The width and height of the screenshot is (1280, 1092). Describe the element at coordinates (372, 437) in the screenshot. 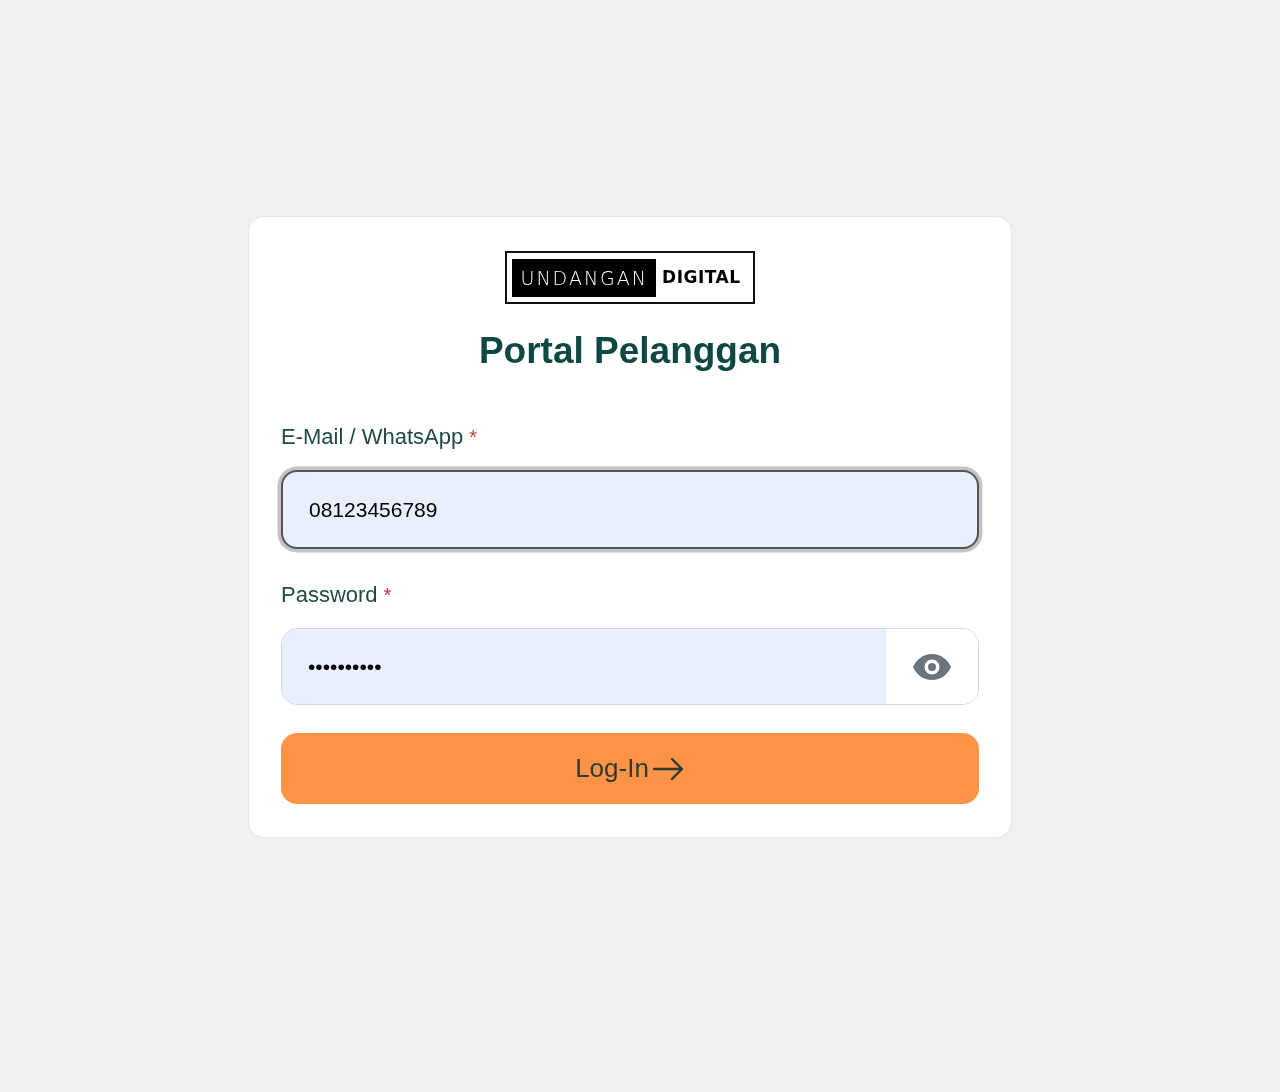

I see `field-label: E-Mail / WhatsApp` at that location.